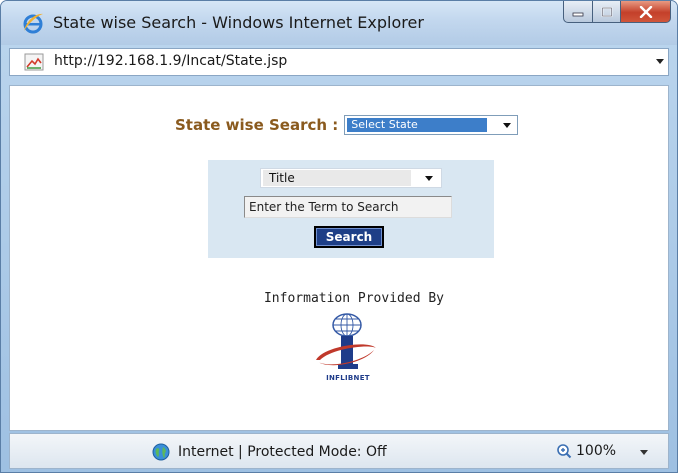  I want to click on field-select: Title, so click(351, 178).